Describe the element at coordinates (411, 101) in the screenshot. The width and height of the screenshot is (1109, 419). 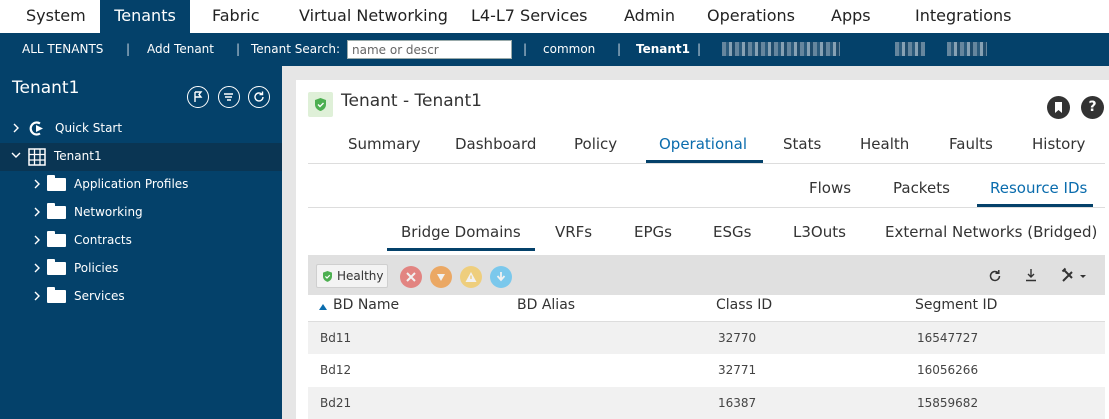
I see `page-title: Tenant - Tenant1` at that location.